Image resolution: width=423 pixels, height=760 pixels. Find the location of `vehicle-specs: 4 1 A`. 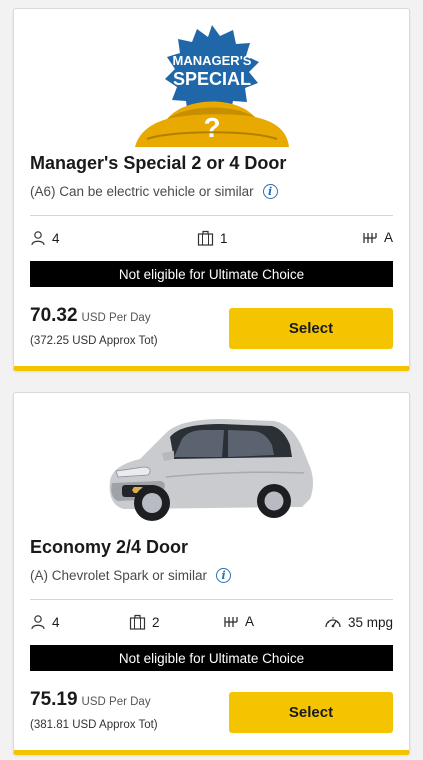

vehicle-specs: 4 1 A is located at coordinates (211, 240).